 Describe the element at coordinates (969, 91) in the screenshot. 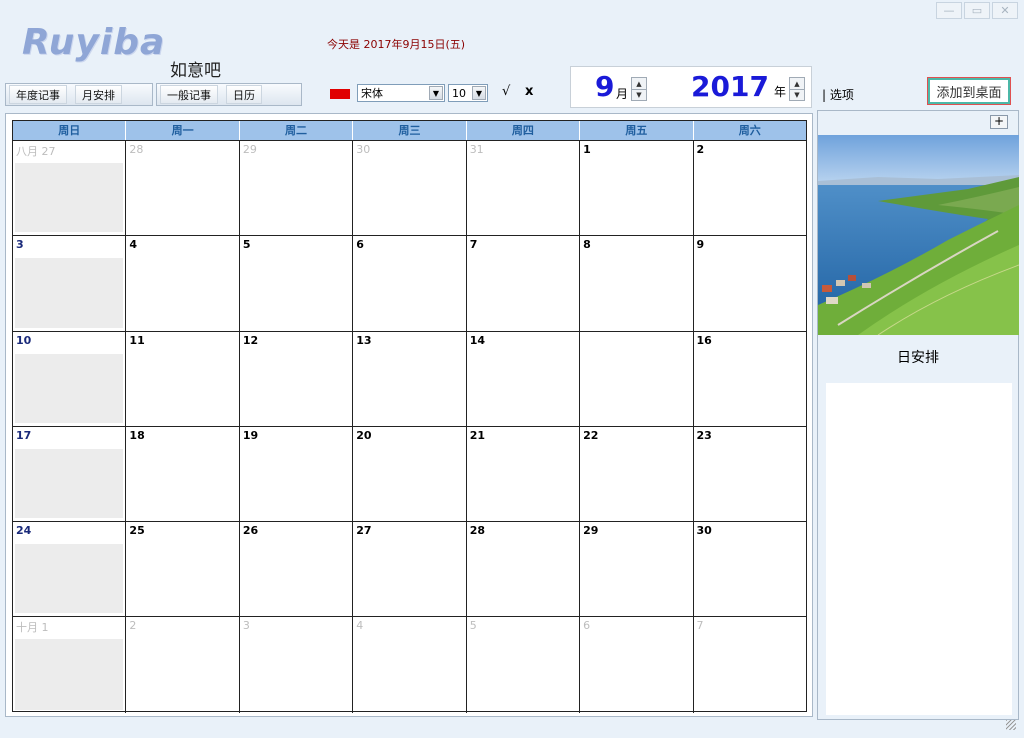

I see `add-to-desktop-button: 添加到桌面` at that location.